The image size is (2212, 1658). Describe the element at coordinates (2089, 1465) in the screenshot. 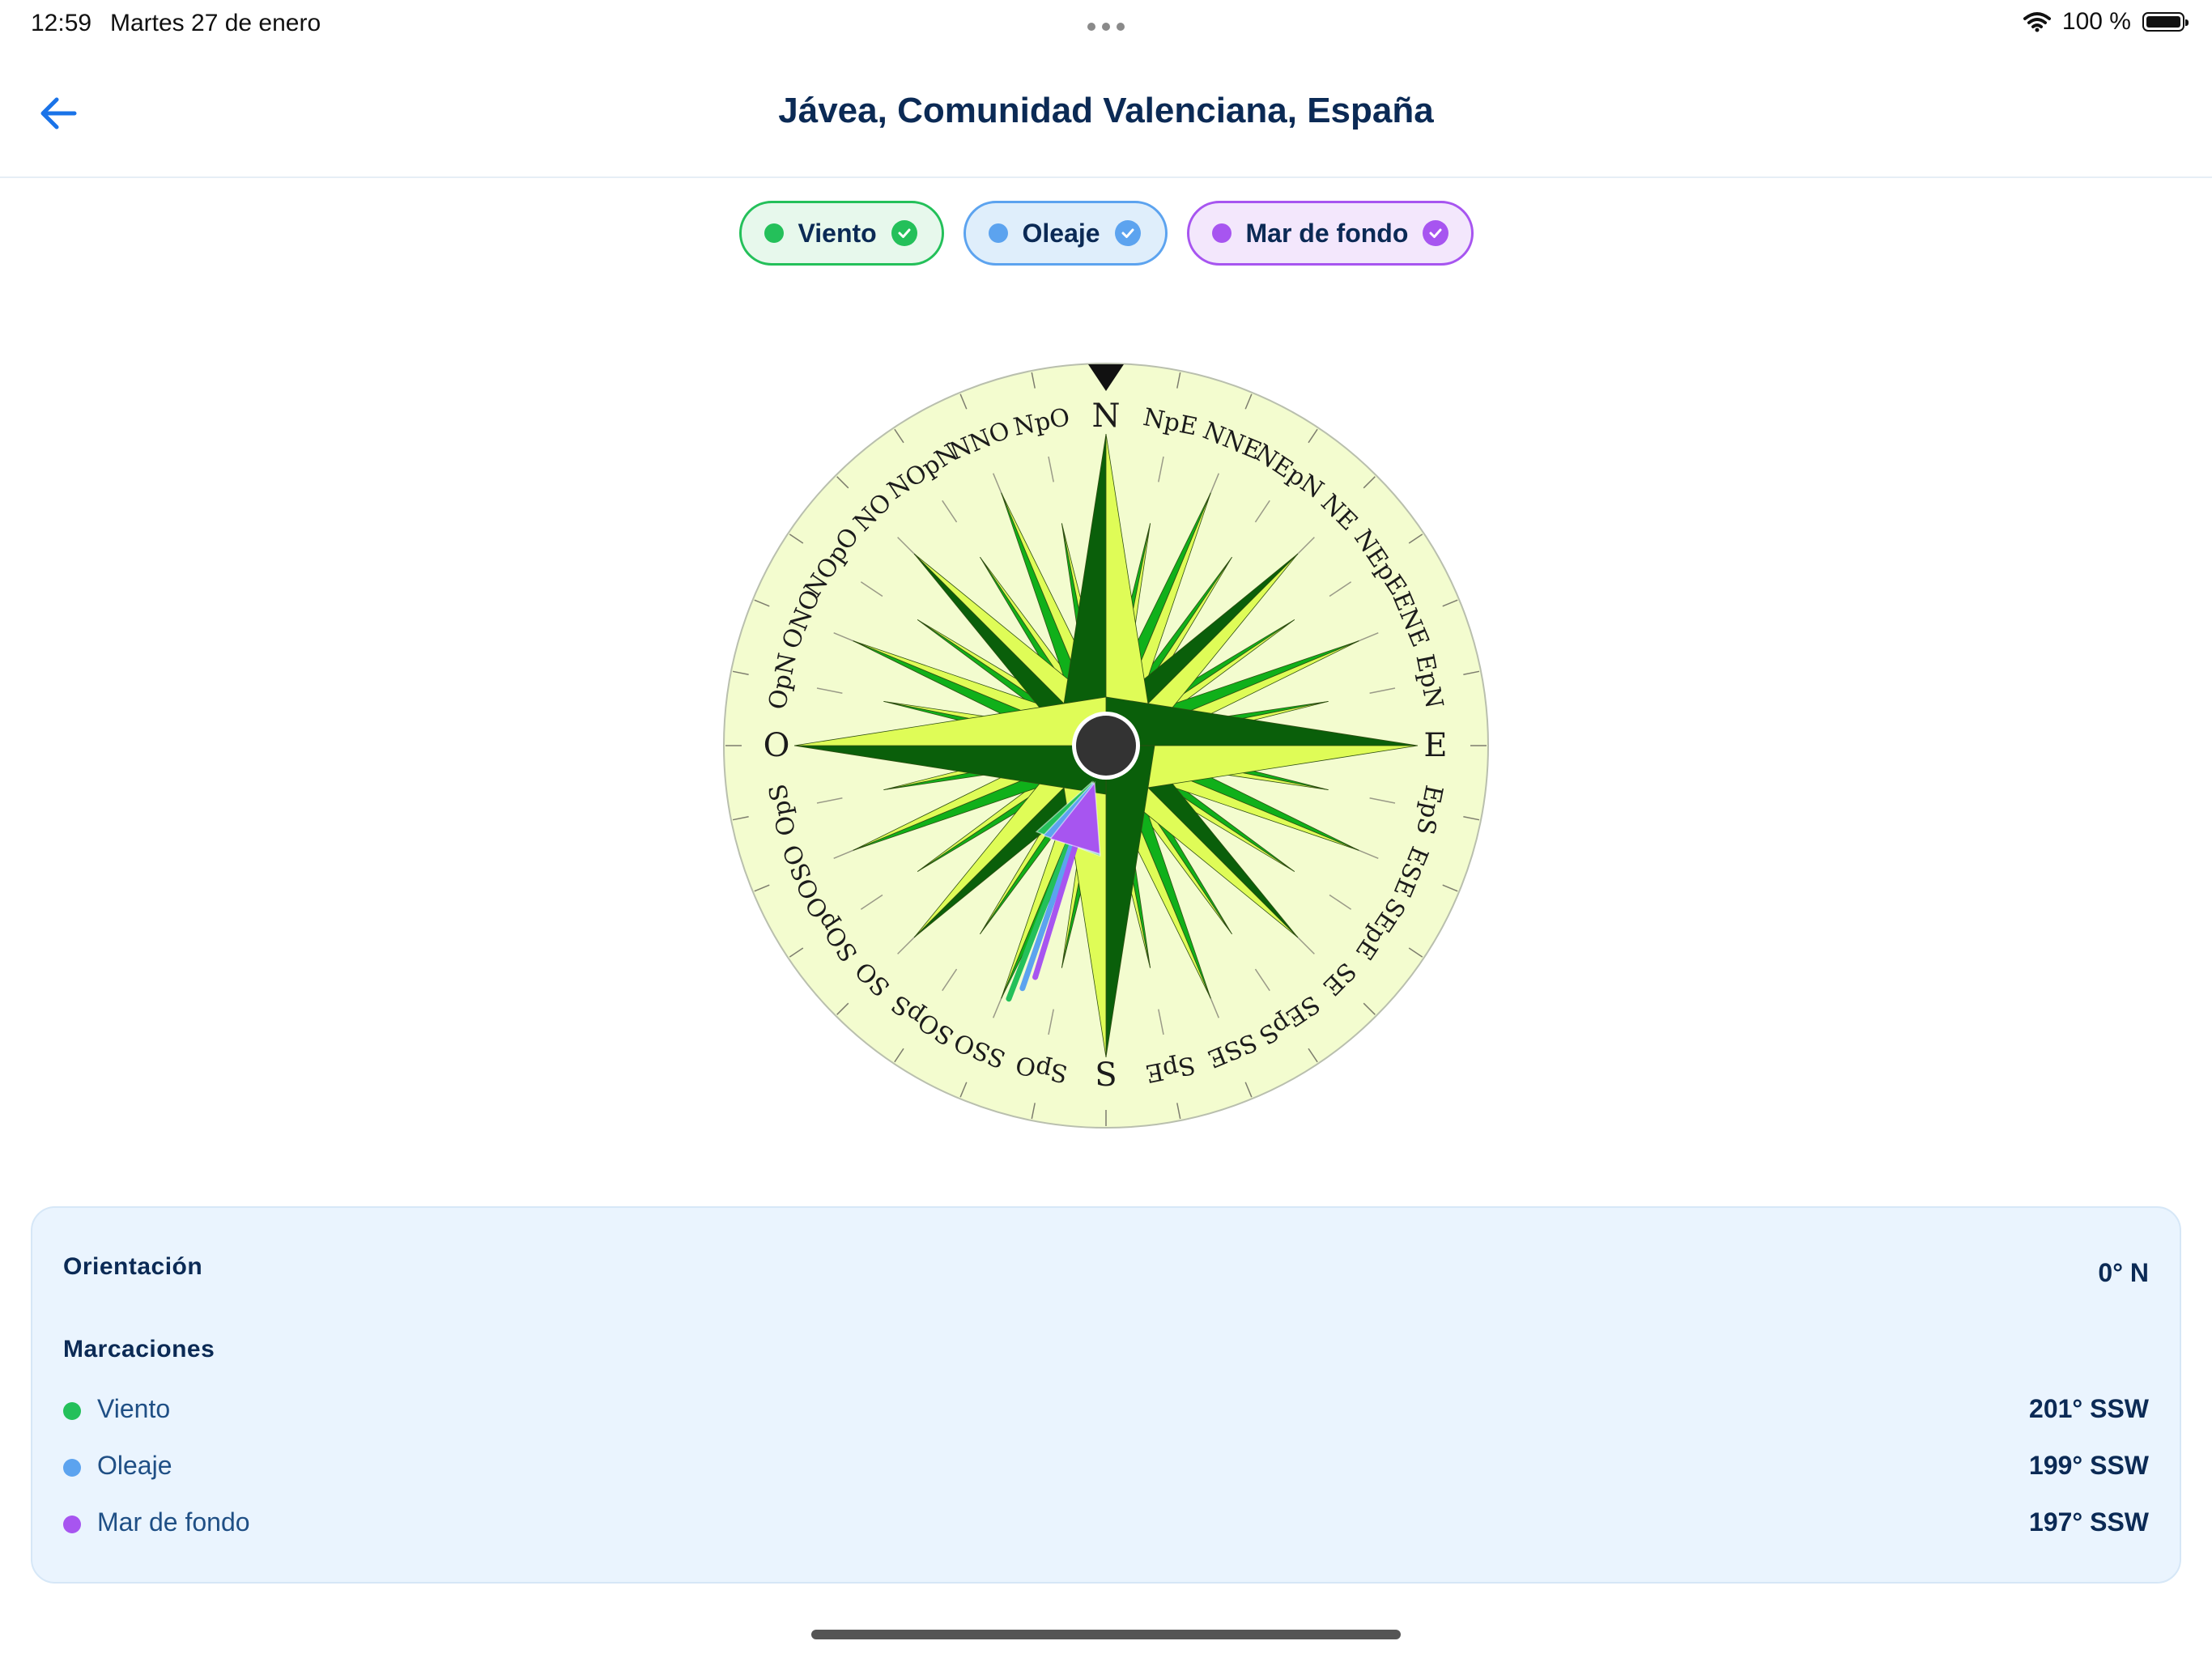

I see `marking-value: 199° SSW` at that location.